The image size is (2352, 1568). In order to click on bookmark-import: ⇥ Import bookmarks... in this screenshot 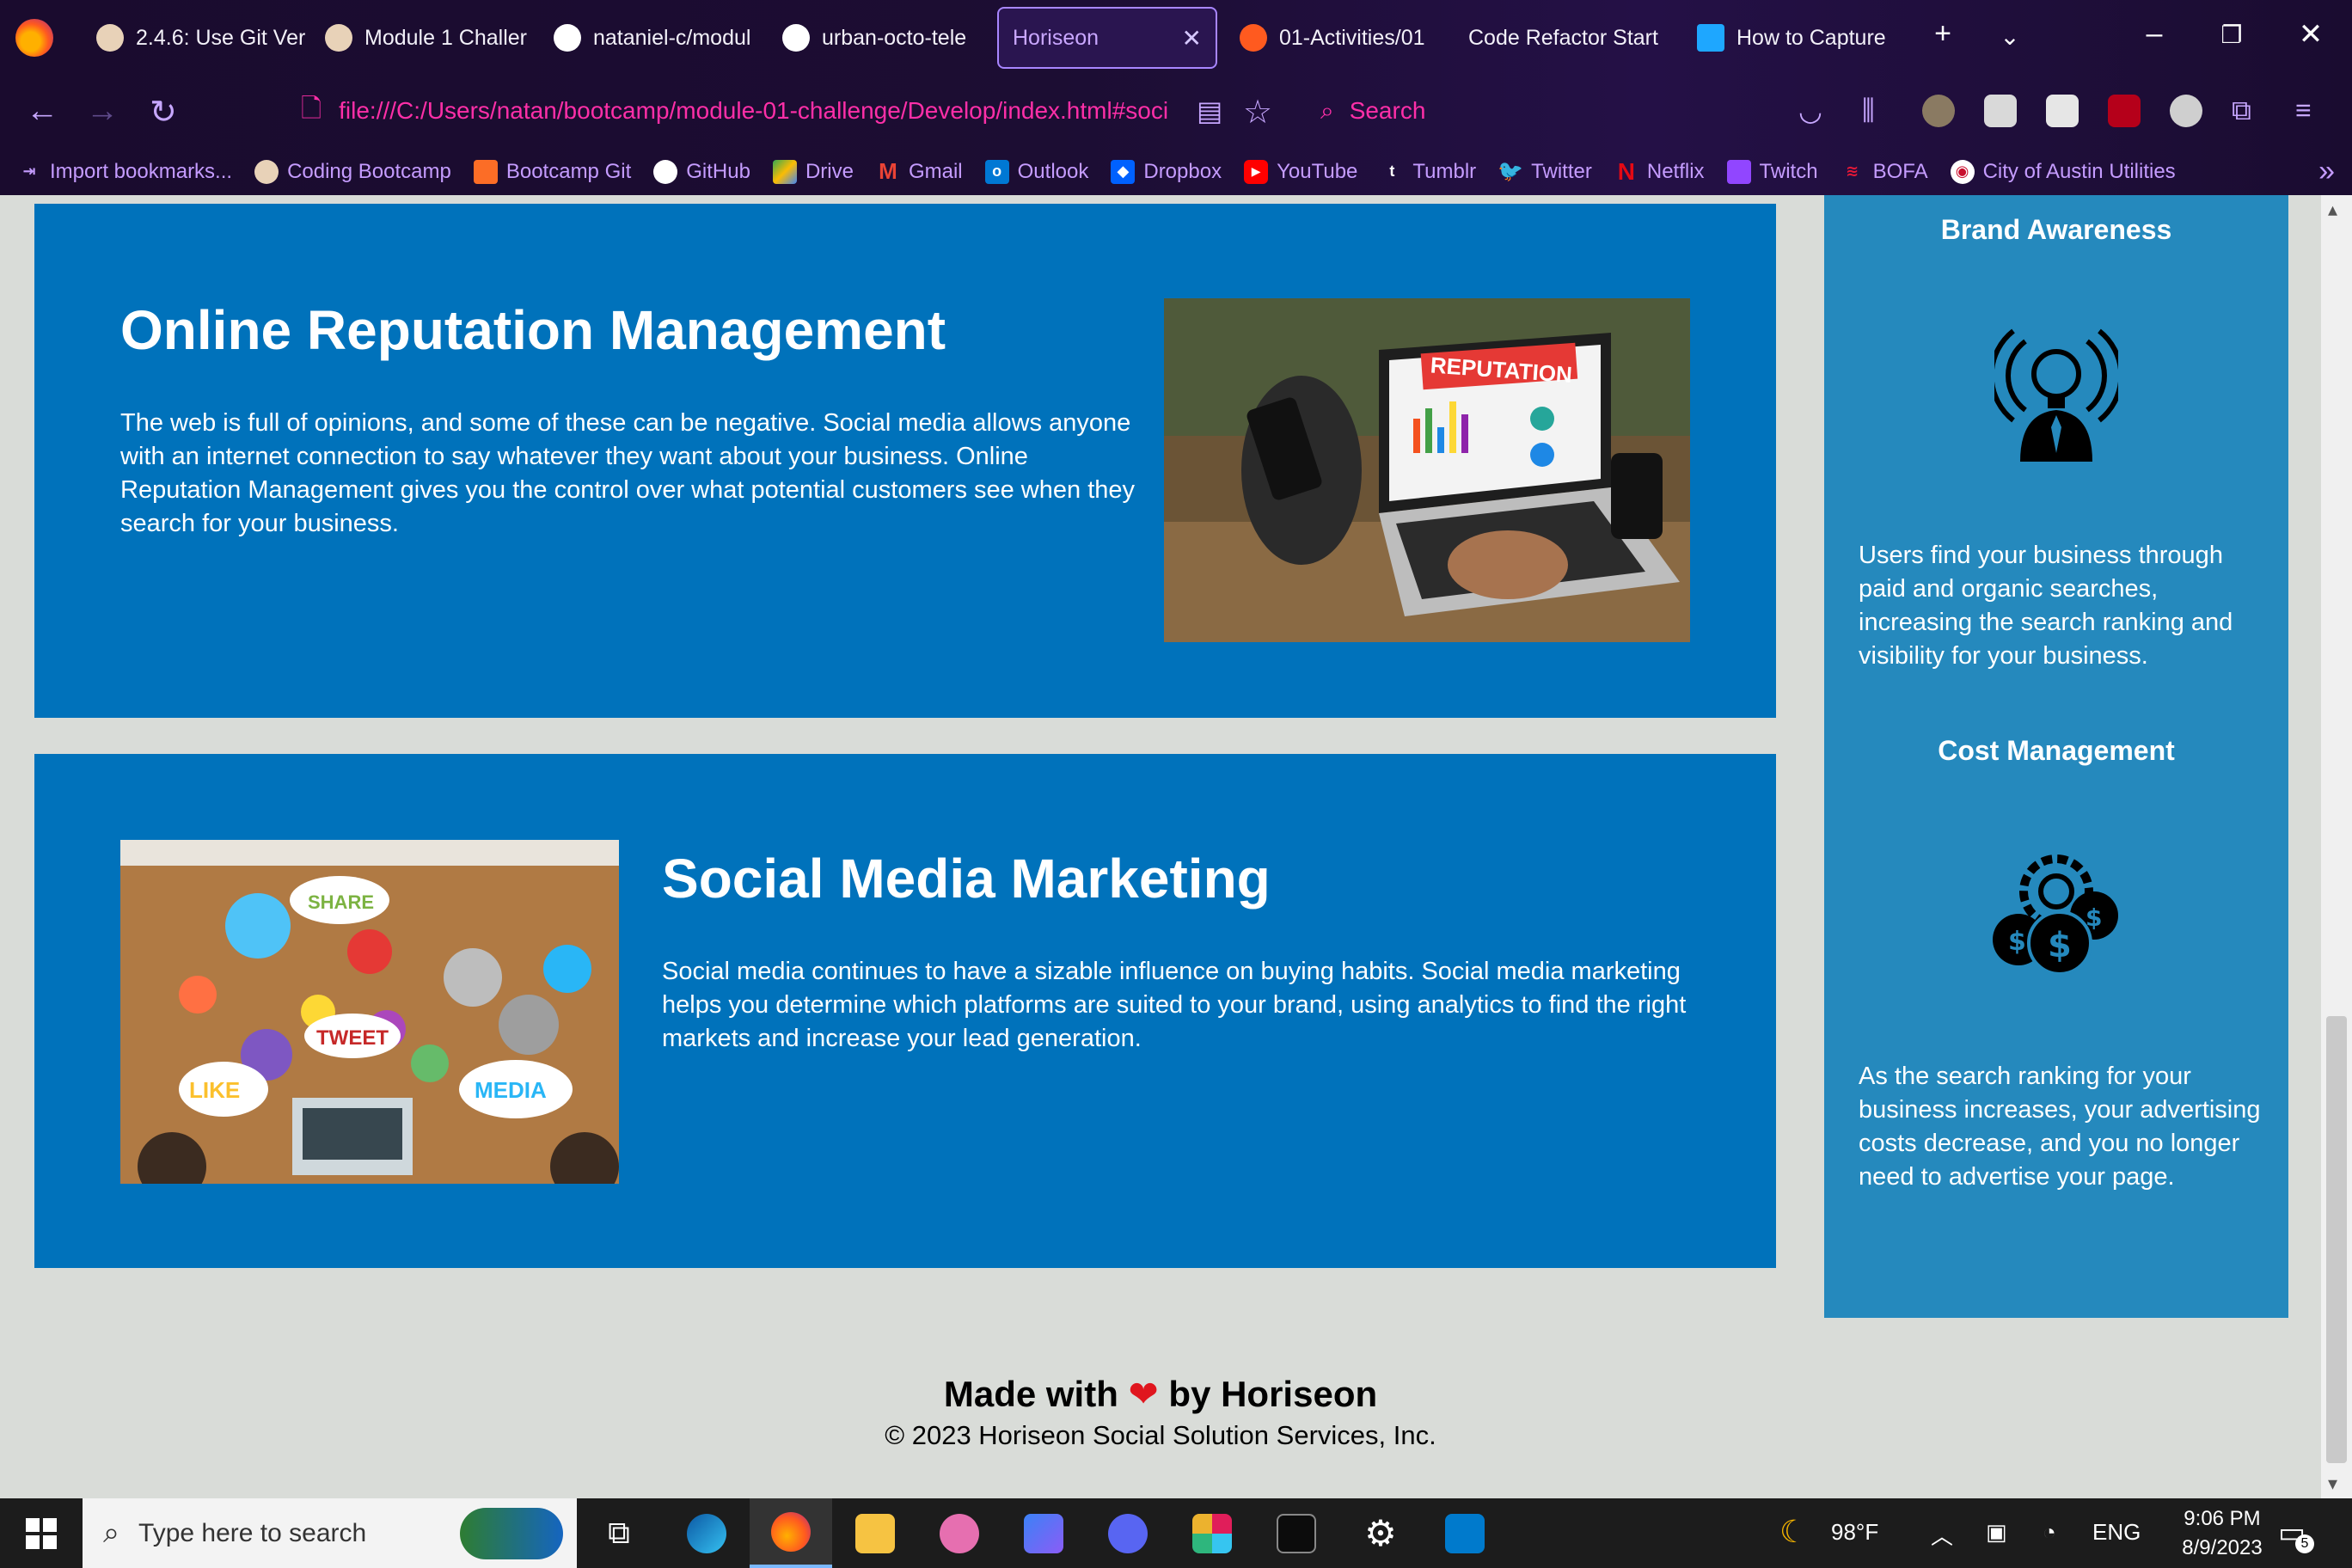, I will do `click(124, 172)`.